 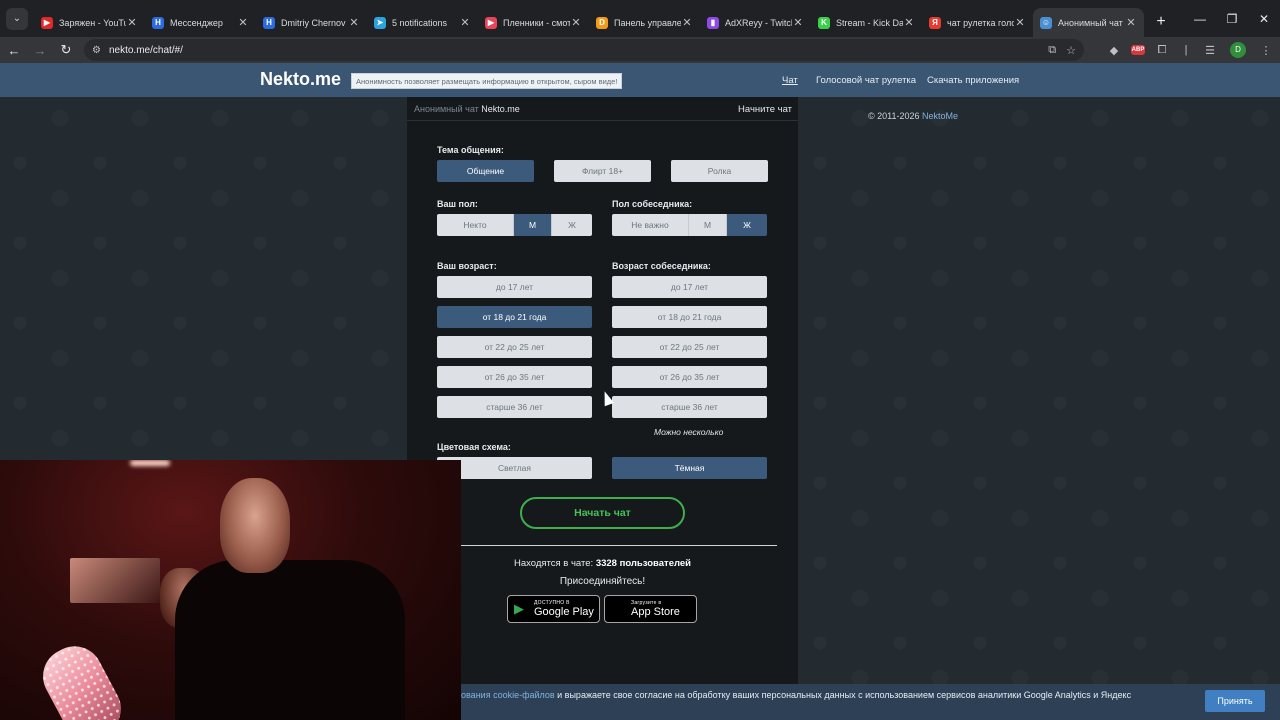 What do you see at coordinates (146, 50) in the screenshot?
I see `url-text: nekto.me/chat/#/` at bounding box center [146, 50].